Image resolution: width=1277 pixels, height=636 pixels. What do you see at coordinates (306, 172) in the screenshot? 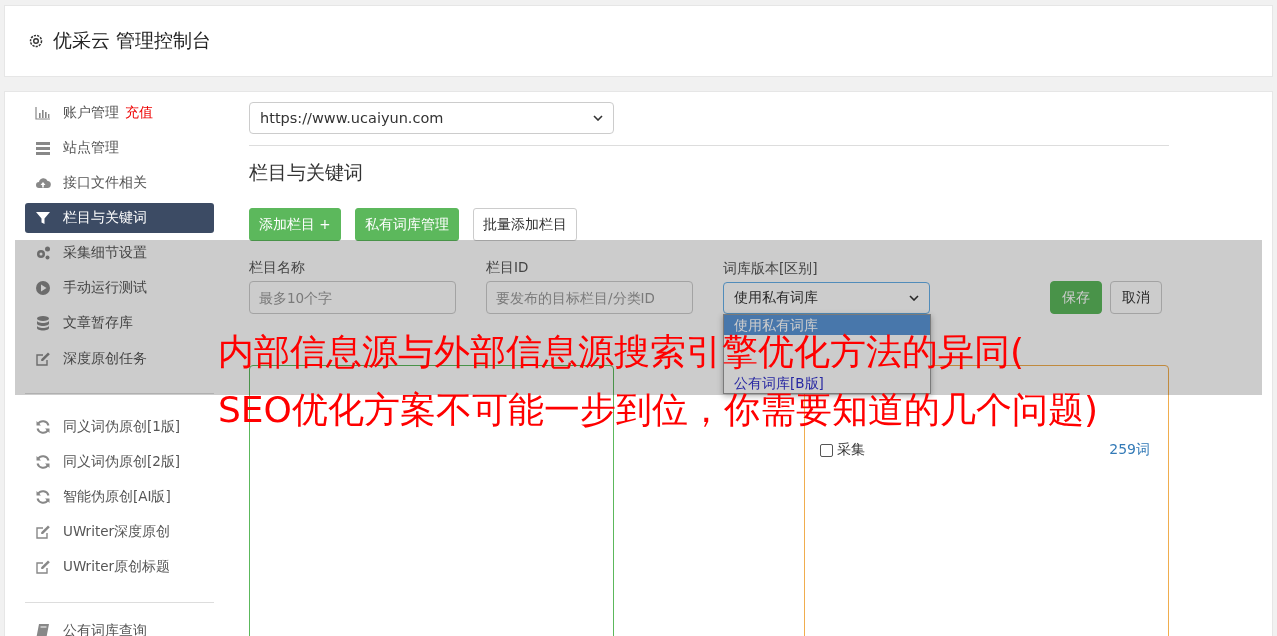
I see `section-title: 栏目与关键词` at bounding box center [306, 172].